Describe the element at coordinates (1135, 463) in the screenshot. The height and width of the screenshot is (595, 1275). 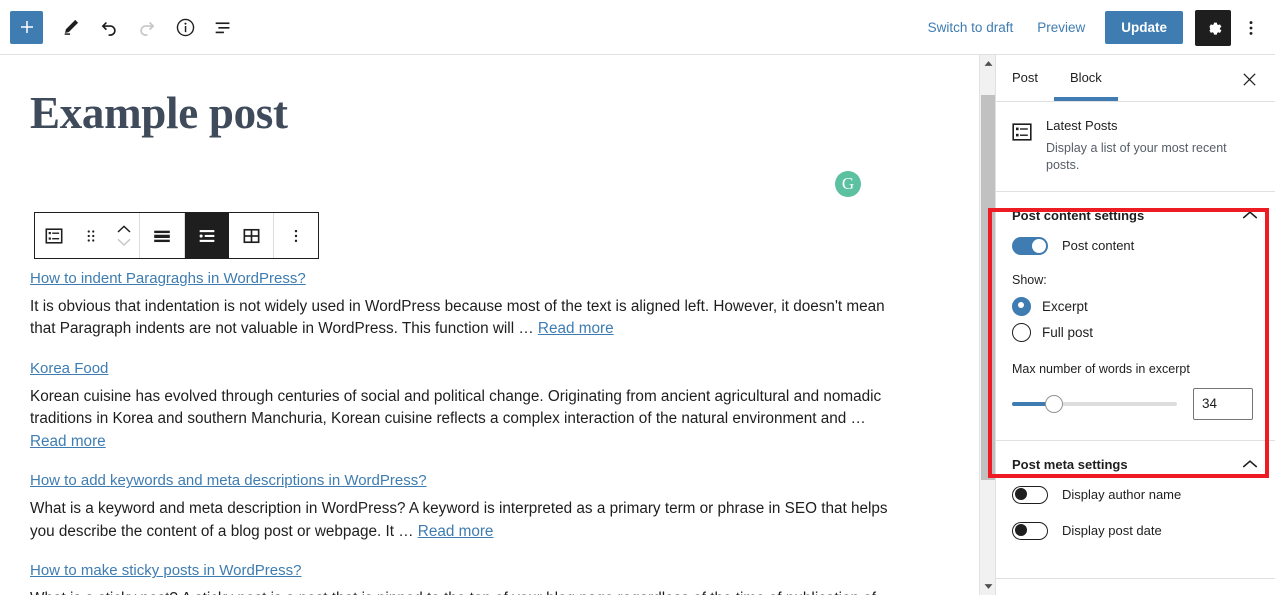
I see `panel-post-meta-settings-header: Post meta settings` at that location.